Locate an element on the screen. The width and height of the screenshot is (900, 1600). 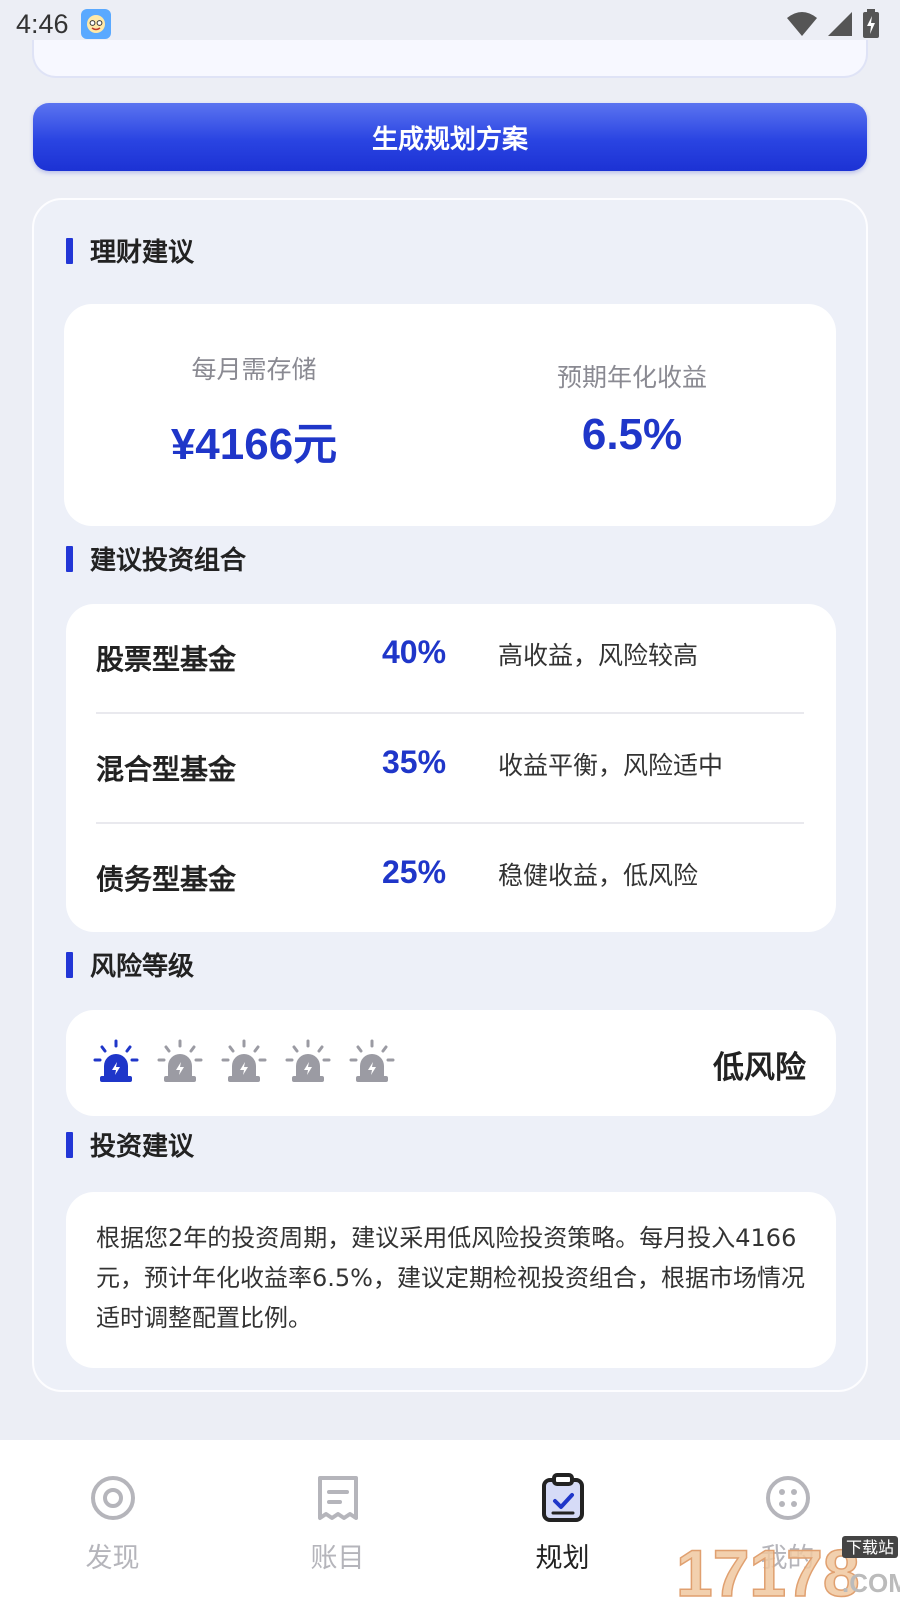
watermark-number: 17178 is located at coordinates (768, 1568).